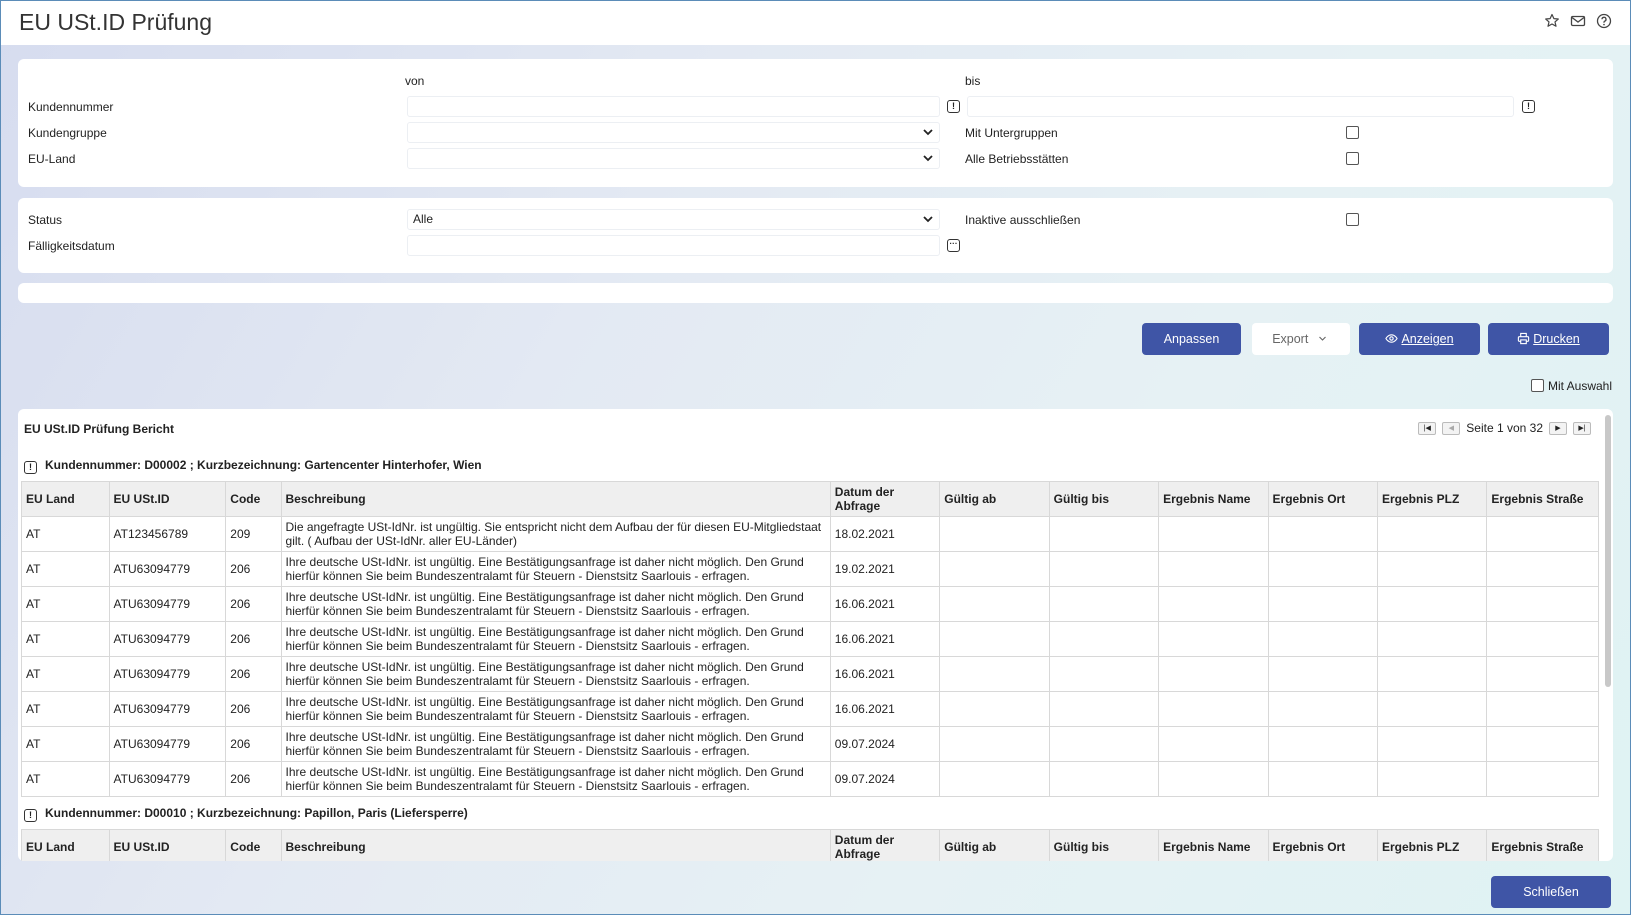 This screenshot has height=915, width=1631. I want to click on report-scrollbar, so click(1608, 551).